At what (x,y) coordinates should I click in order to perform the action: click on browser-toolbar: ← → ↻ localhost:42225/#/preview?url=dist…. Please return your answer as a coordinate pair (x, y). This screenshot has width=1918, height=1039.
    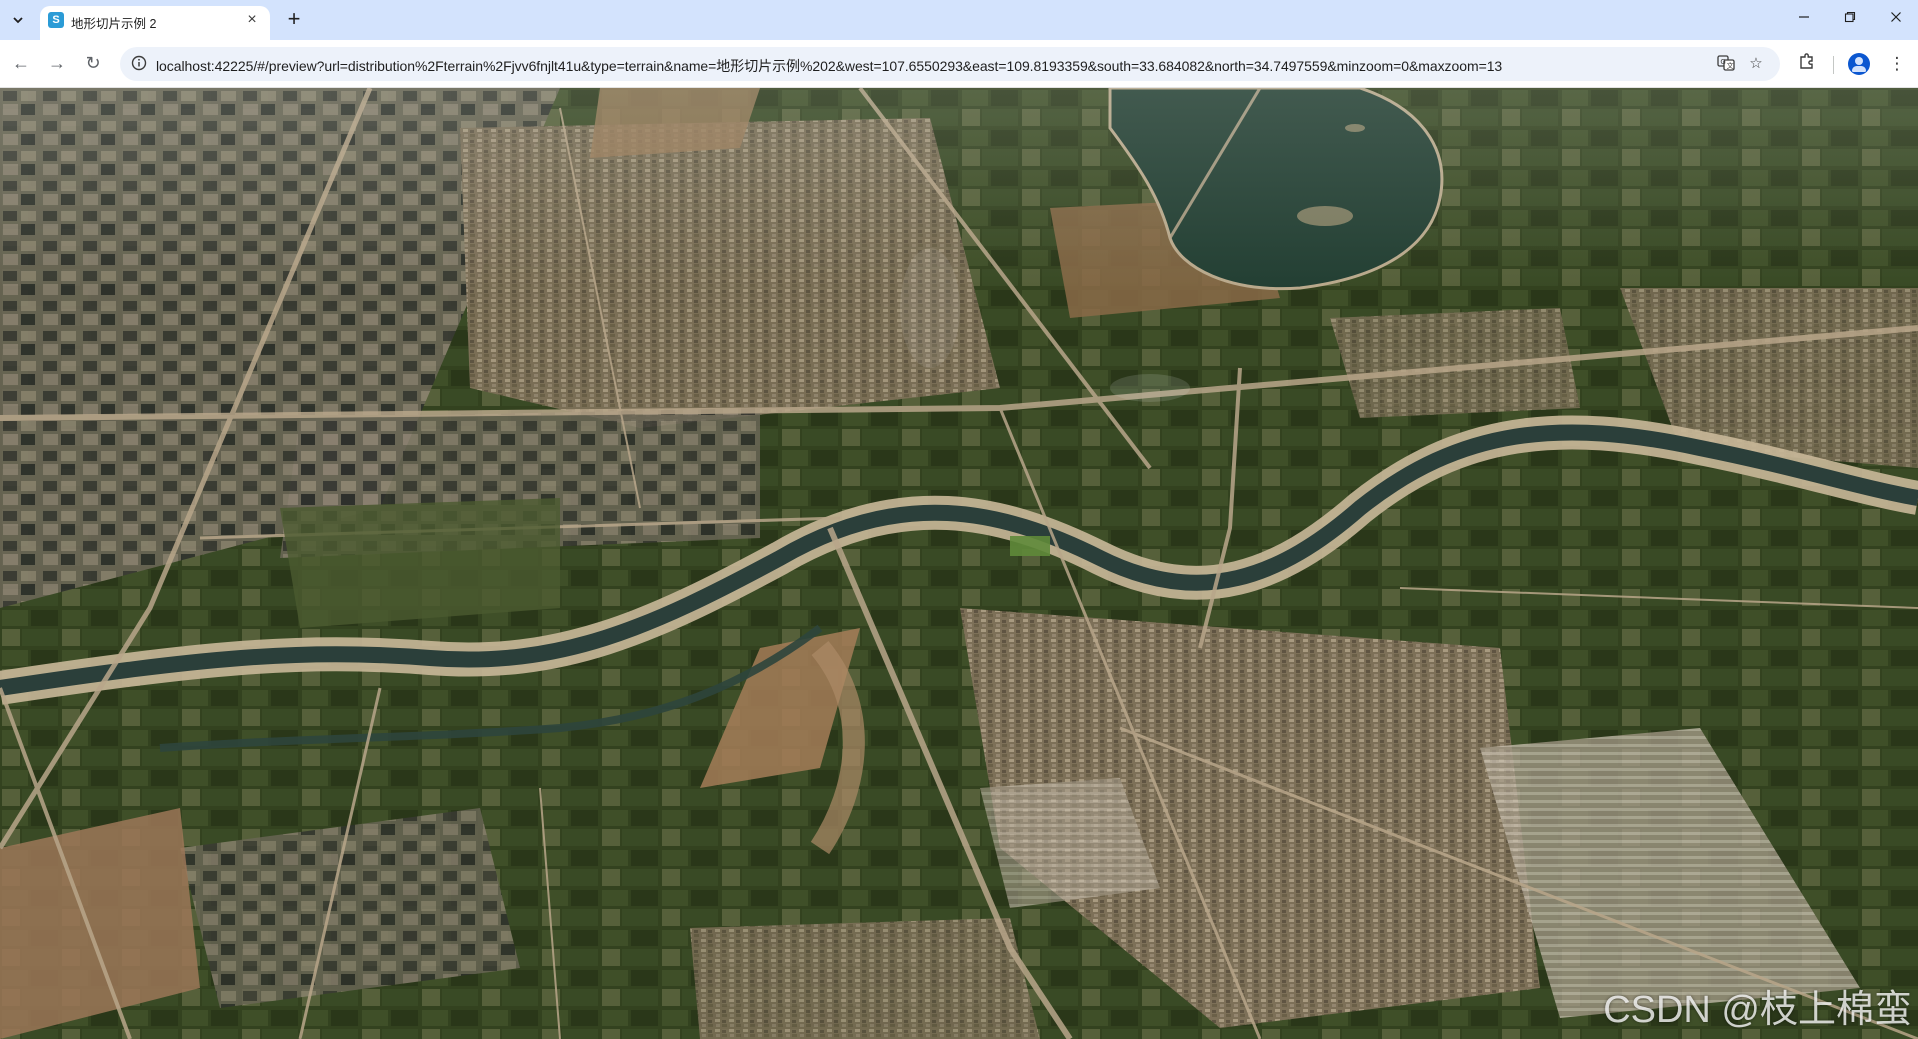
    Looking at the image, I should click on (959, 64).